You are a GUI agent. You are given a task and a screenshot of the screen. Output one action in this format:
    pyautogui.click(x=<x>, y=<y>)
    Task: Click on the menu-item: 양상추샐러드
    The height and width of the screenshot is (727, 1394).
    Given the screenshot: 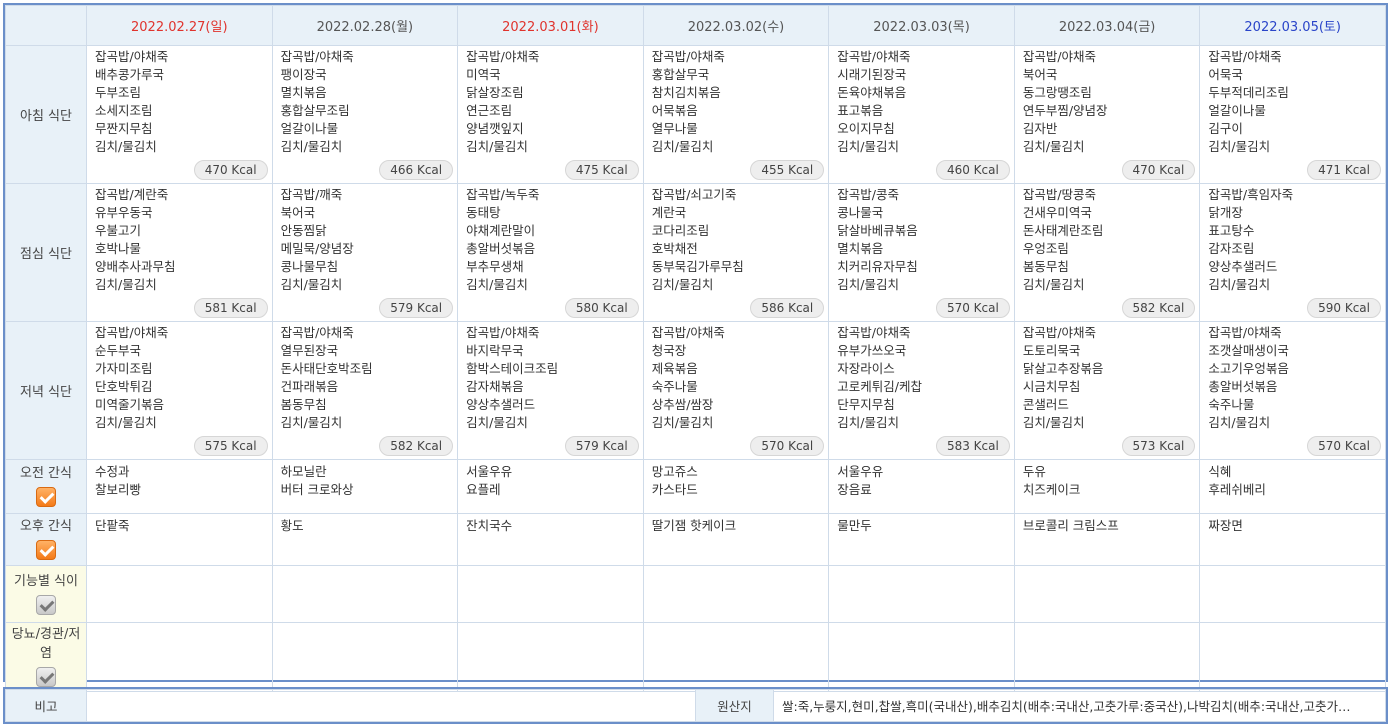 What is the action you would take?
    pyautogui.click(x=1243, y=266)
    